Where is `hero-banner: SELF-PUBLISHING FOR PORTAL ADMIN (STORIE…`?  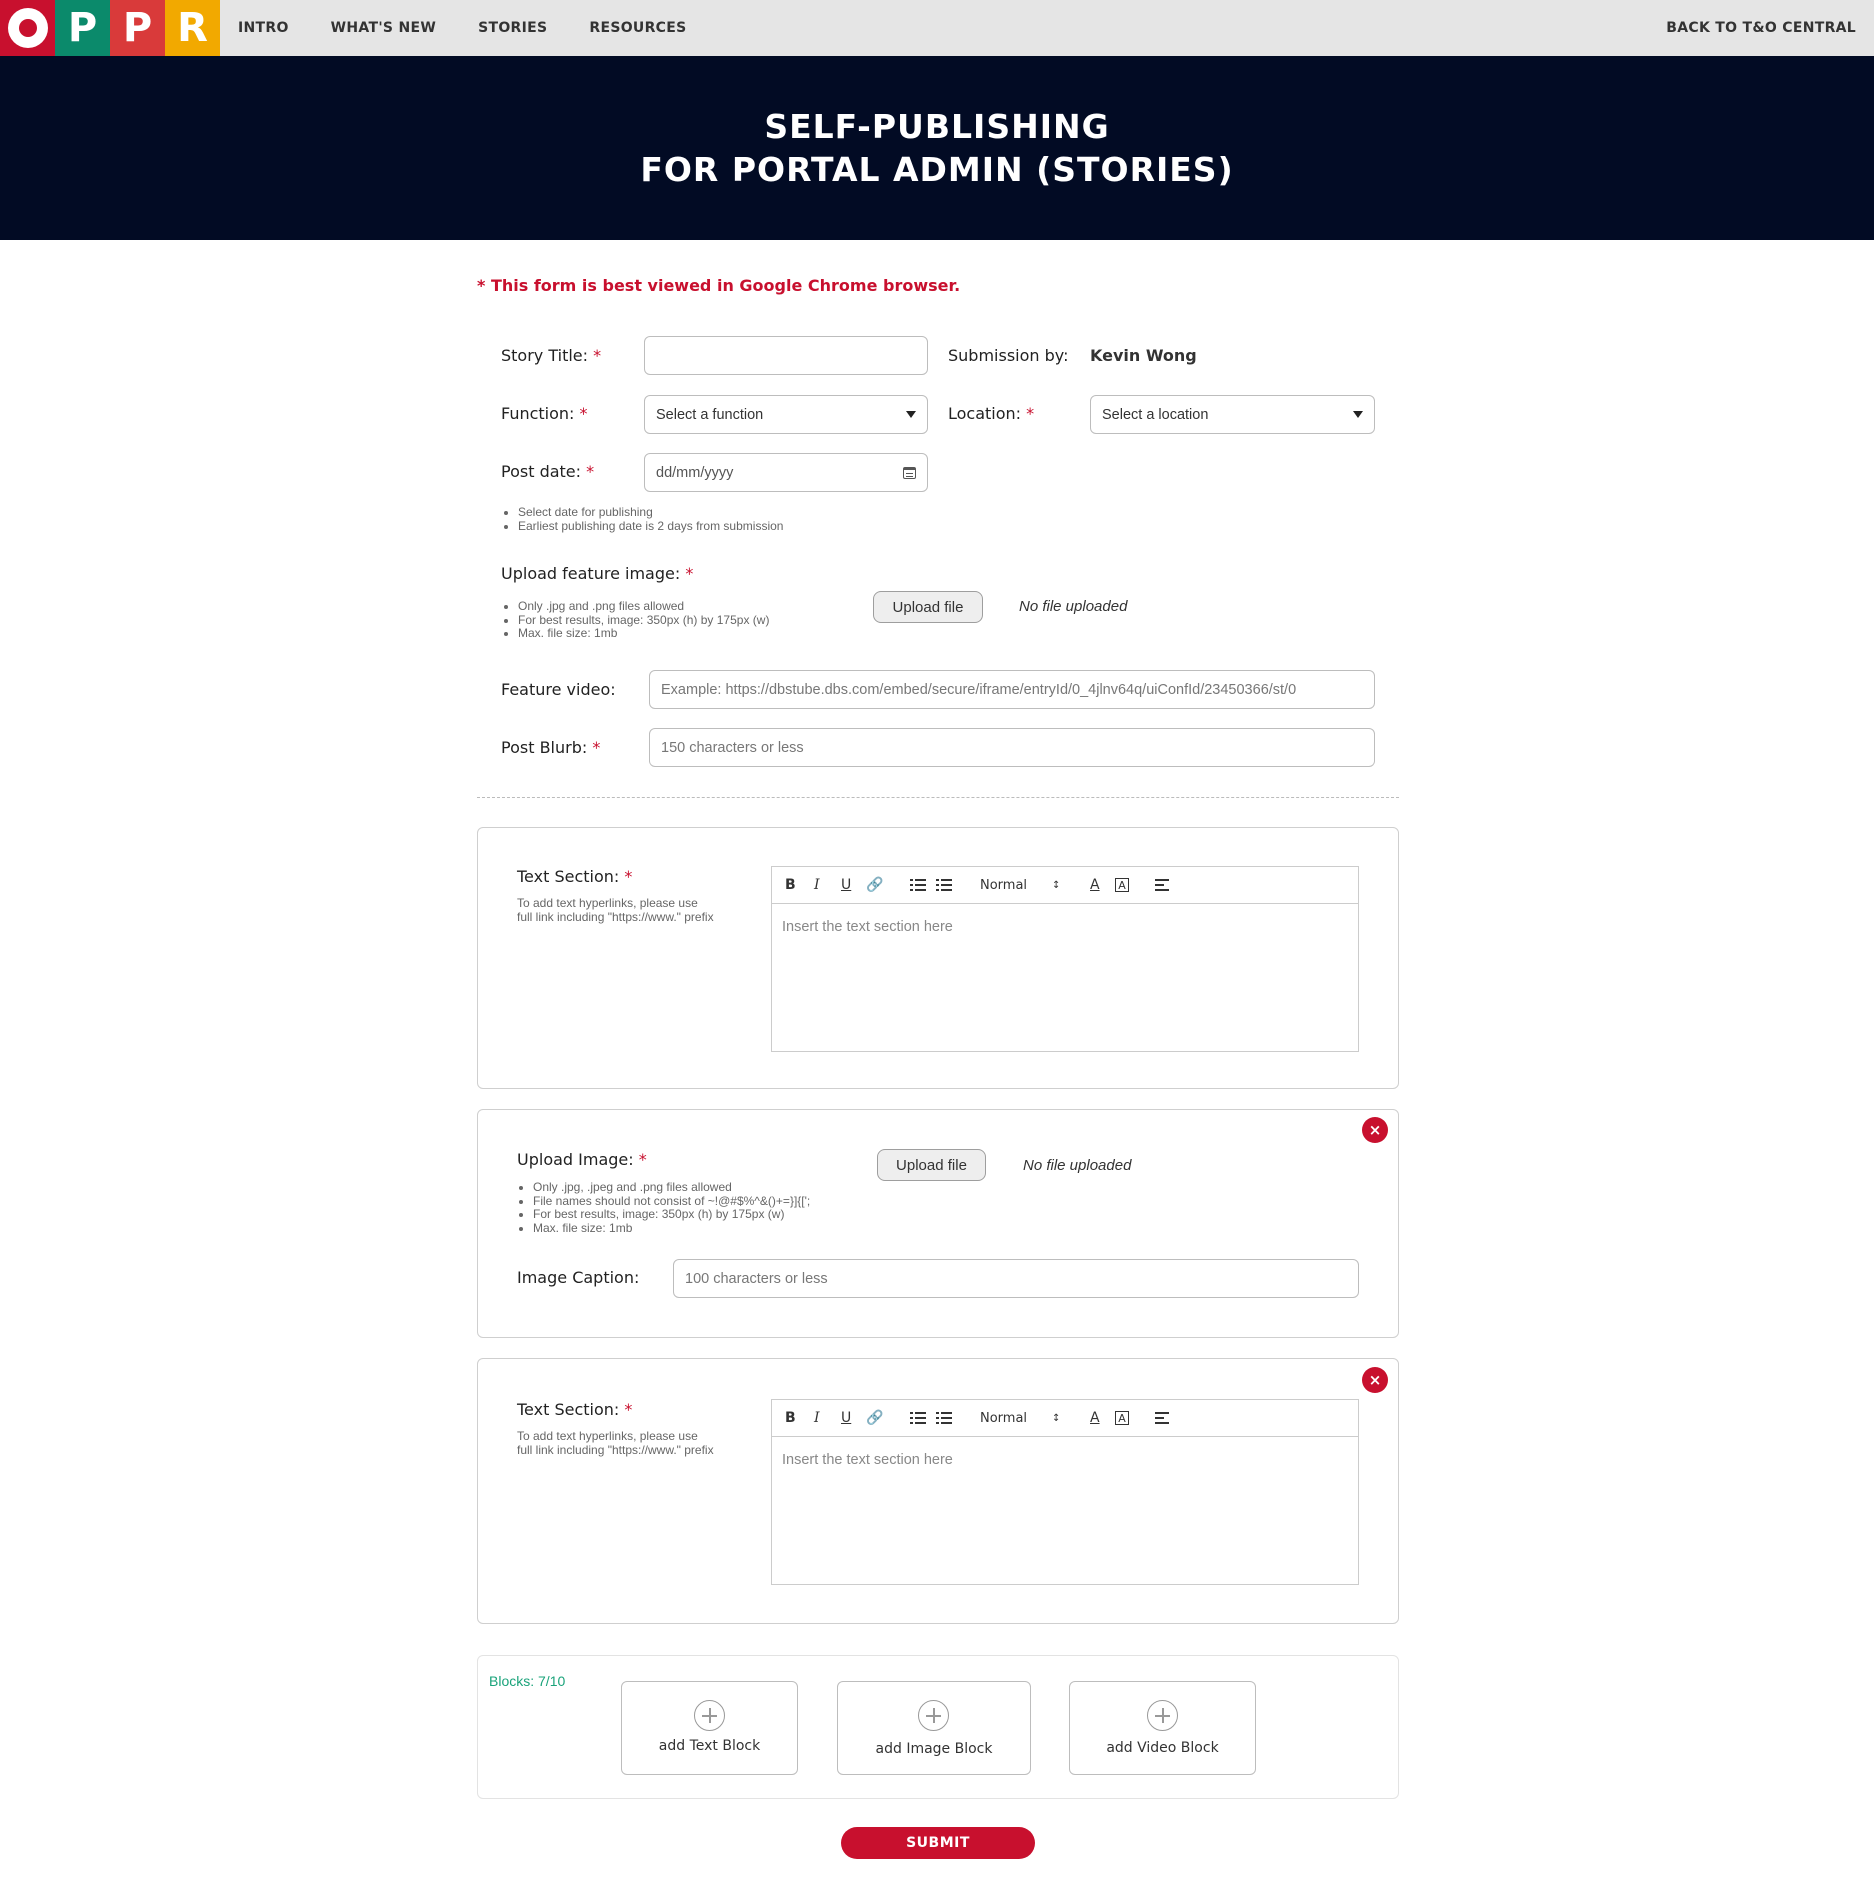
hero-banner: SELF-PUBLISHING FOR PORTAL ADMIN (STORIE… is located at coordinates (937, 148).